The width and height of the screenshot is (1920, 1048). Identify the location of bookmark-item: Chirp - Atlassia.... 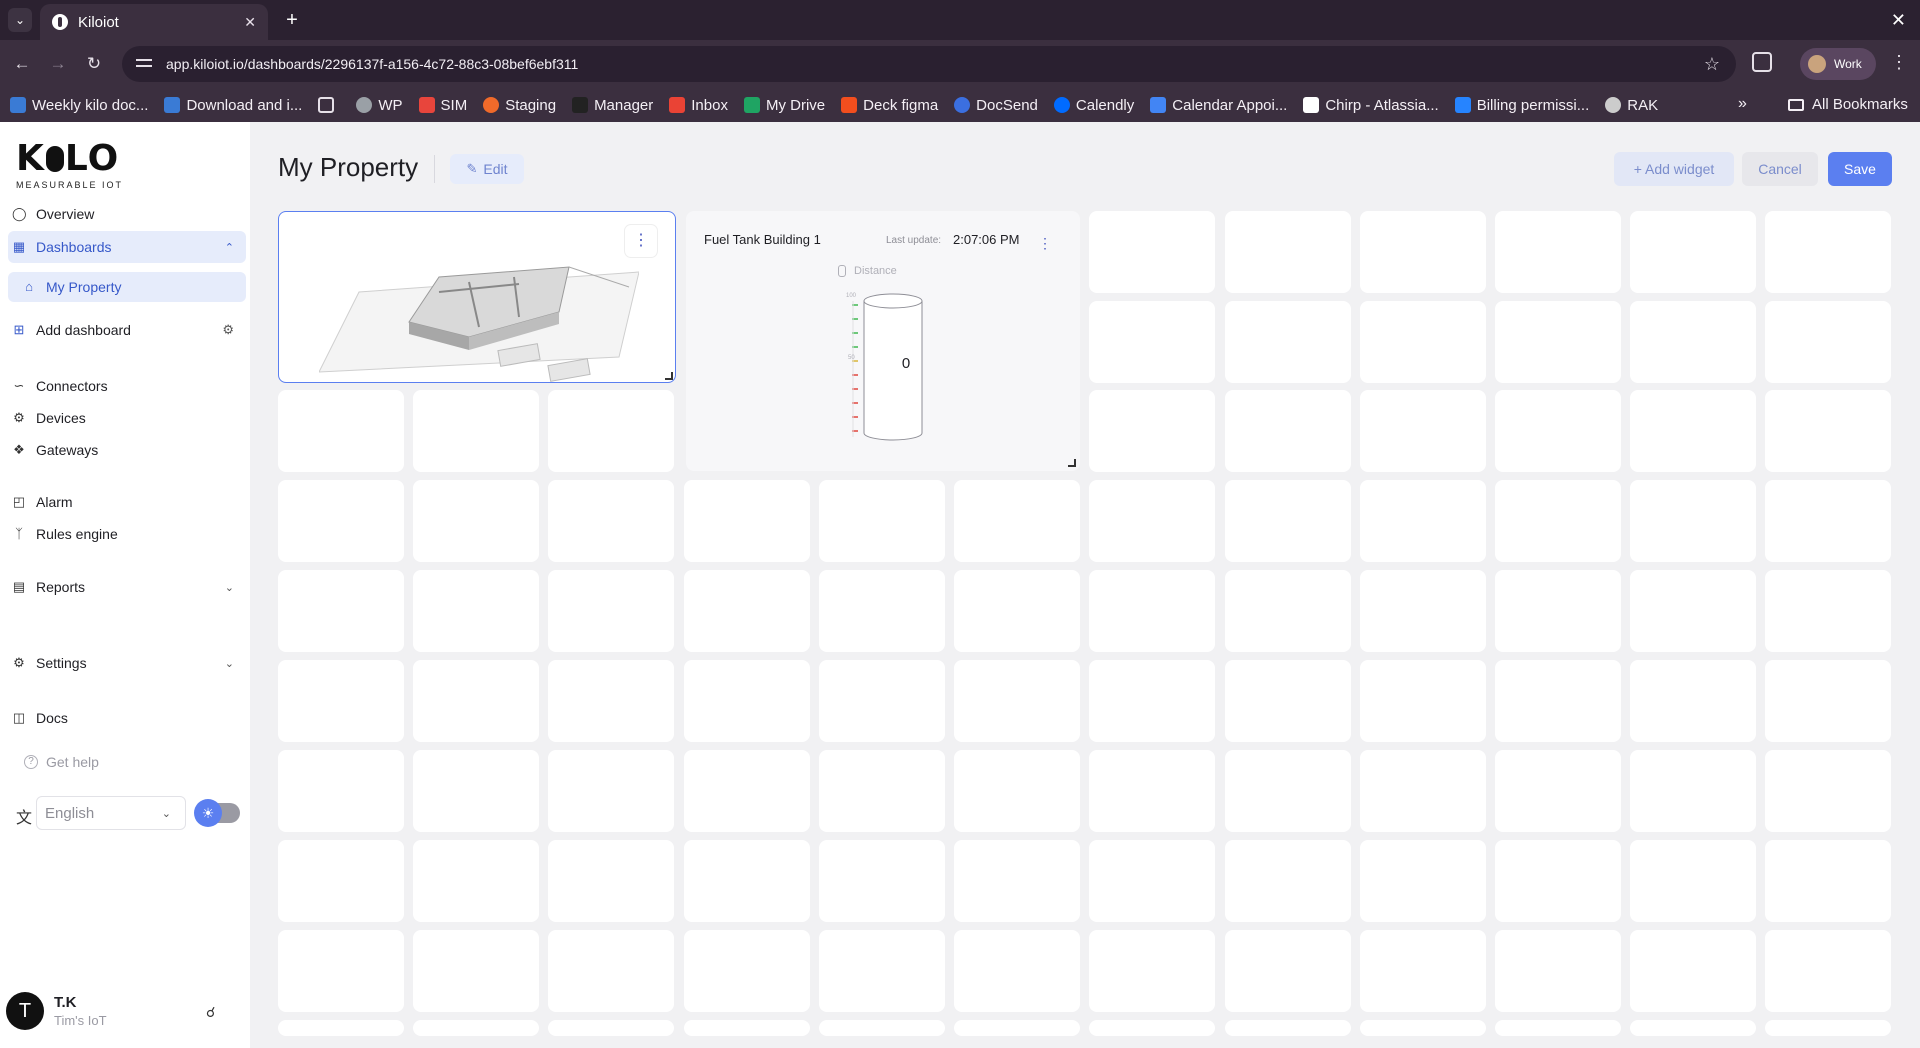
(1371, 105).